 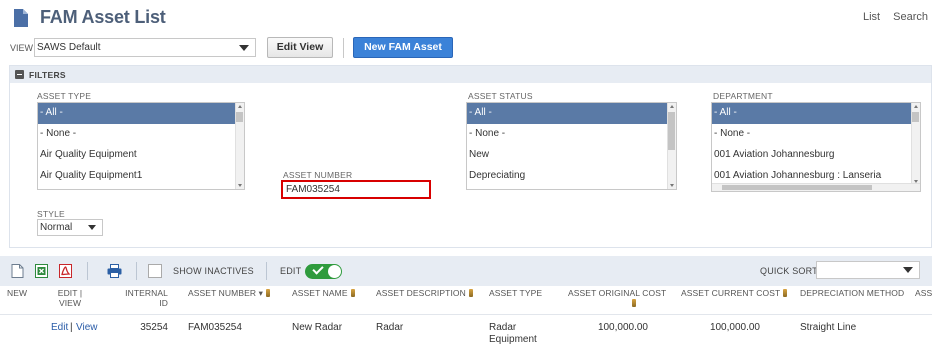 What do you see at coordinates (47, 75) in the screenshot?
I see `filters-title: FILTERS` at bounding box center [47, 75].